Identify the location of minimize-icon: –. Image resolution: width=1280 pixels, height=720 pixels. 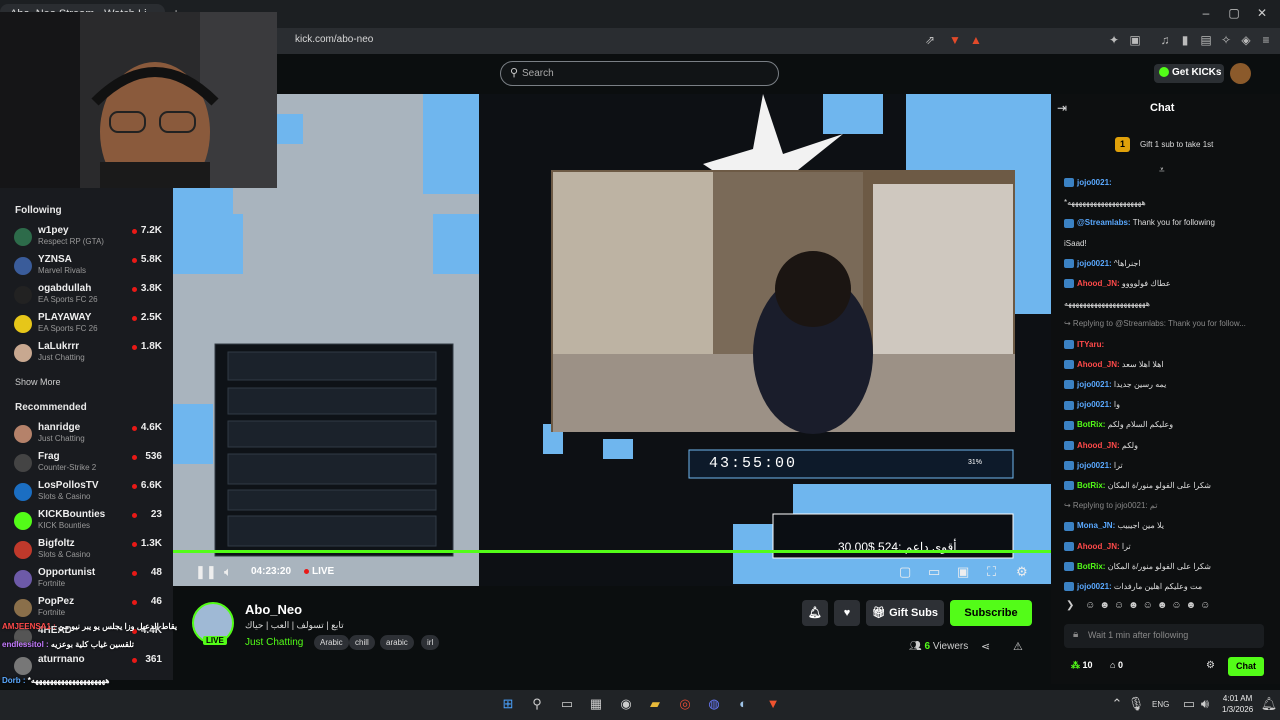
(1206, 13).